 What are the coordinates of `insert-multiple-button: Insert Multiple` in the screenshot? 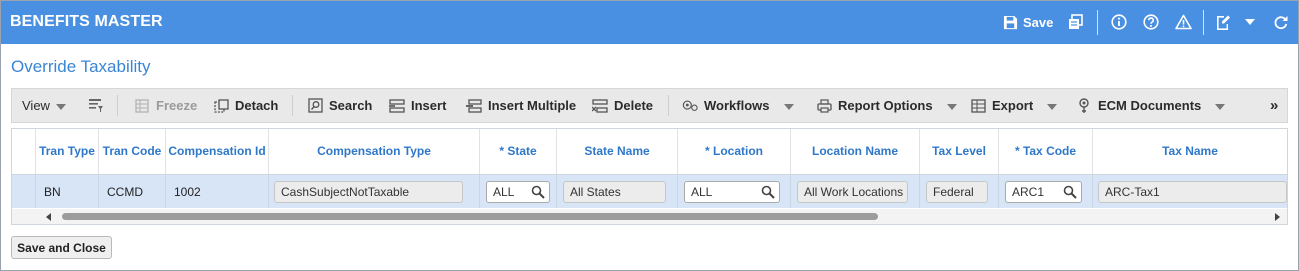 It's located at (521, 105).